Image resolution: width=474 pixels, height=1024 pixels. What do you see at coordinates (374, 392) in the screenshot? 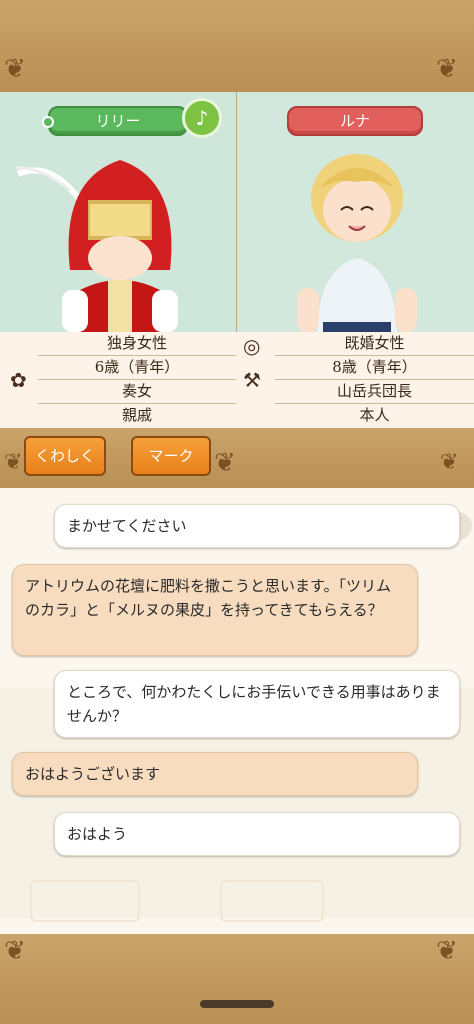
I see `info-job: 山岳兵団長` at bounding box center [374, 392].